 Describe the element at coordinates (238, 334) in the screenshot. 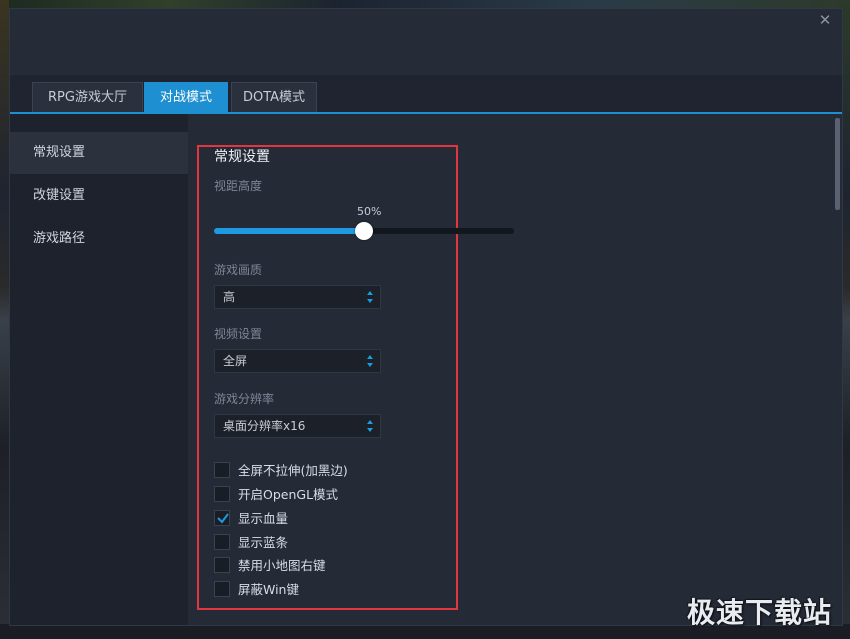

I see `video-label: 视频设置` at that location.